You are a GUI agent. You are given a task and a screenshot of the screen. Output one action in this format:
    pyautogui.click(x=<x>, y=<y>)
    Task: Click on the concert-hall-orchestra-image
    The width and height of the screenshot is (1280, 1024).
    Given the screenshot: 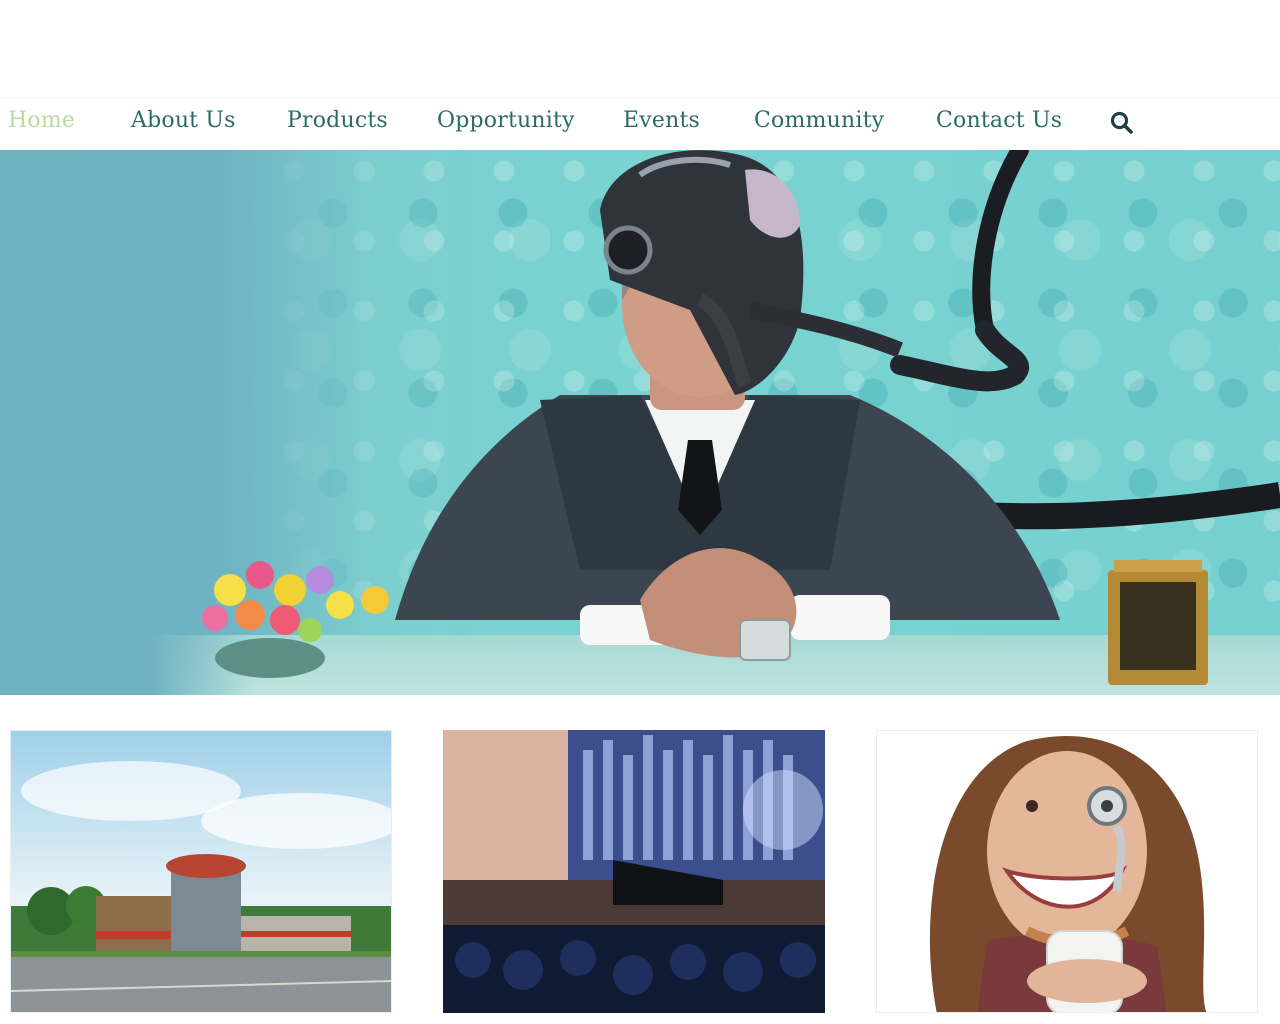 What is the action you would take?
    pyautogui.click(x=634, y=871)
    